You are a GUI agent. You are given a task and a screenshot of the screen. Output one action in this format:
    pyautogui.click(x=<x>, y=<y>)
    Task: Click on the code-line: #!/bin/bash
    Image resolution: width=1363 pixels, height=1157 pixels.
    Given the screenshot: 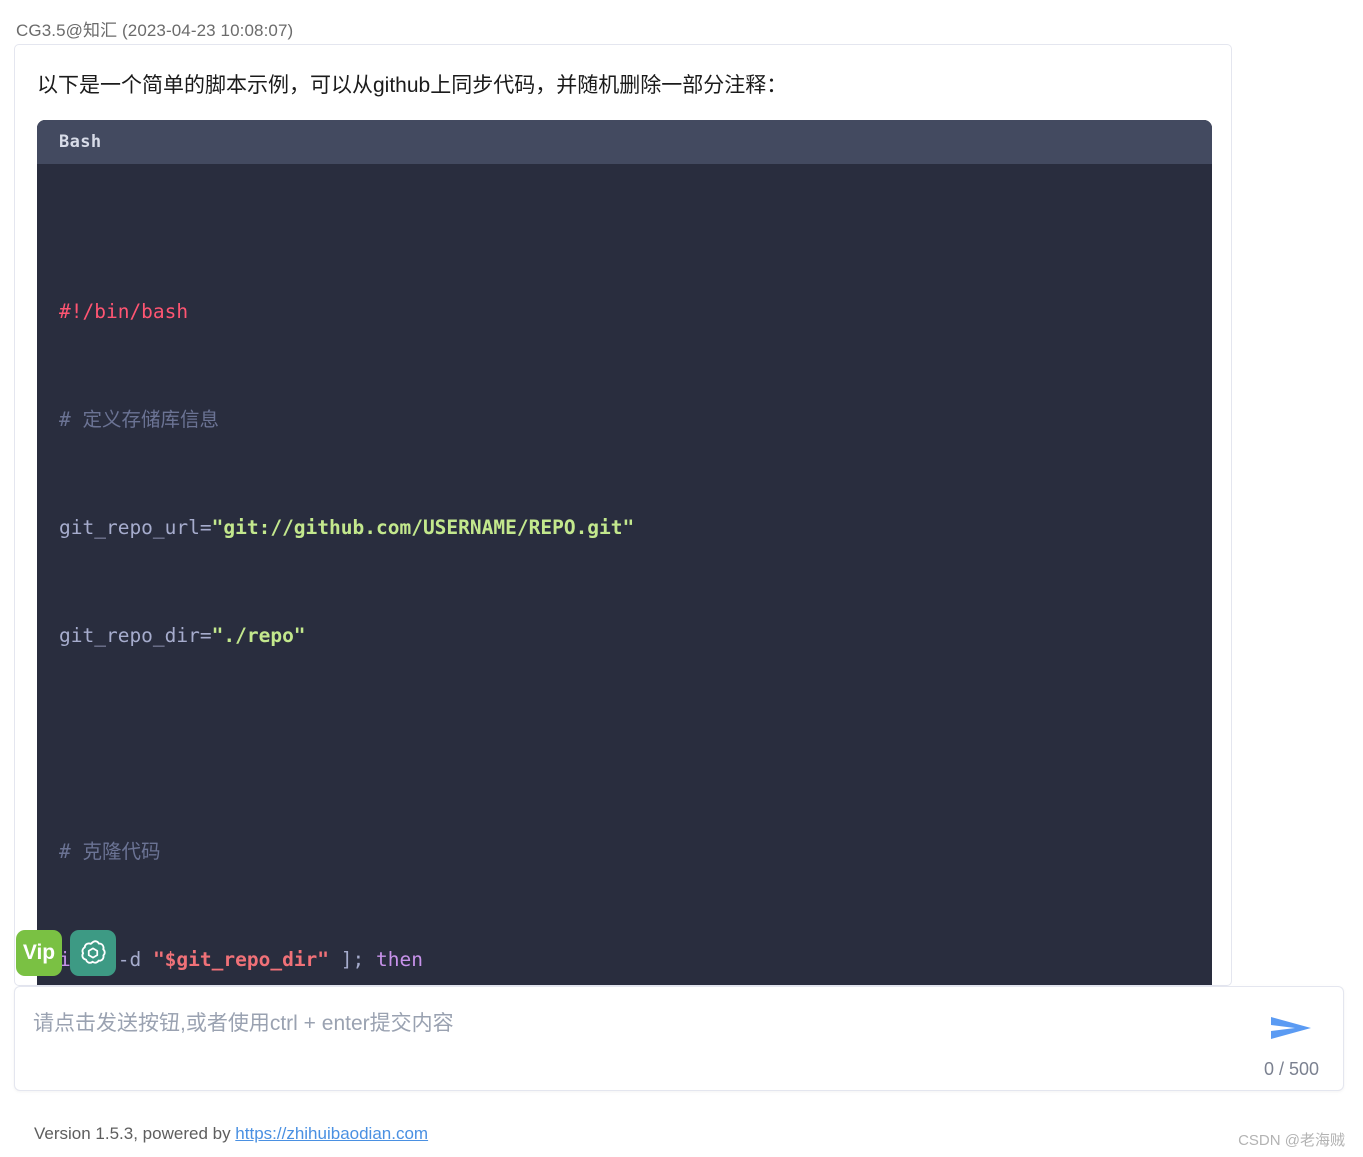 What is the action you would take?
    pyautogui.click(x=124, y=311)
    